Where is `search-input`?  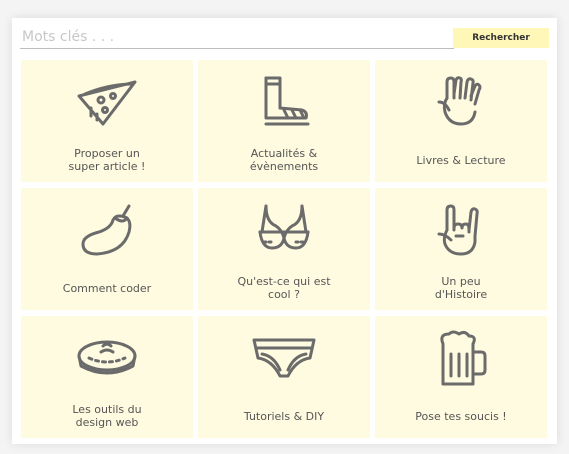
search-input is located at coordinates (237, 37).